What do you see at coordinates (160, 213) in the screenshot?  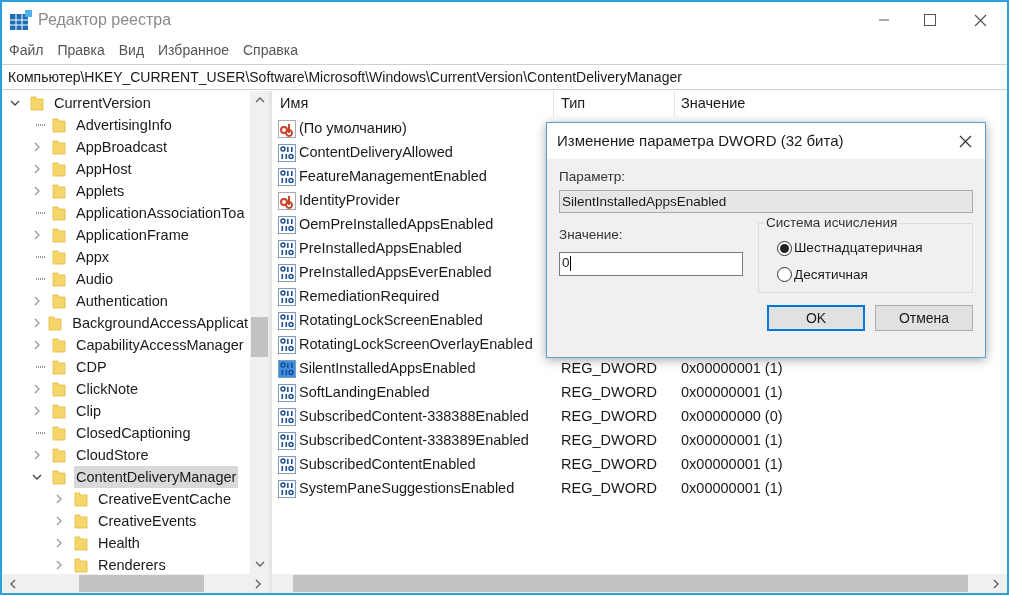 I see `tree-item: ApplicationAssociationToa` at bounding box center [160, 213].